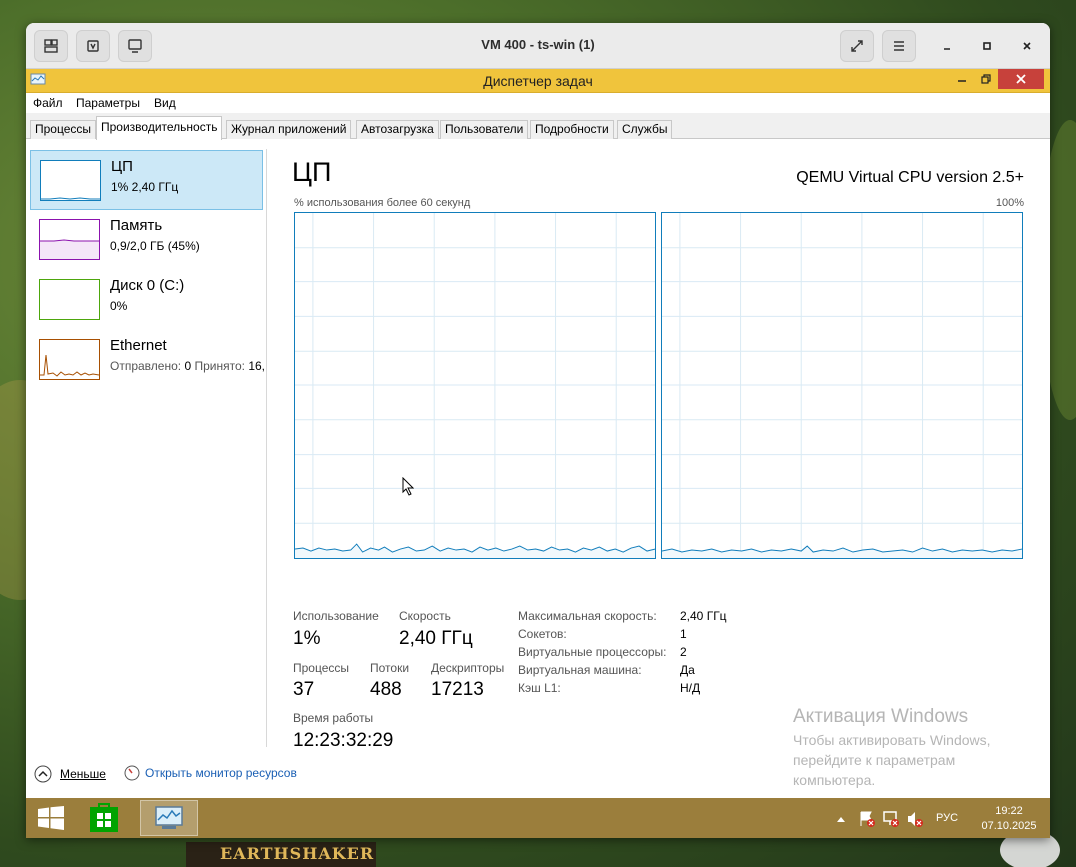 The image size is (1076, 867). Describe the element at coordinates (867, 819) in the screenshot. I see `action-center-tray-icon` at that location.